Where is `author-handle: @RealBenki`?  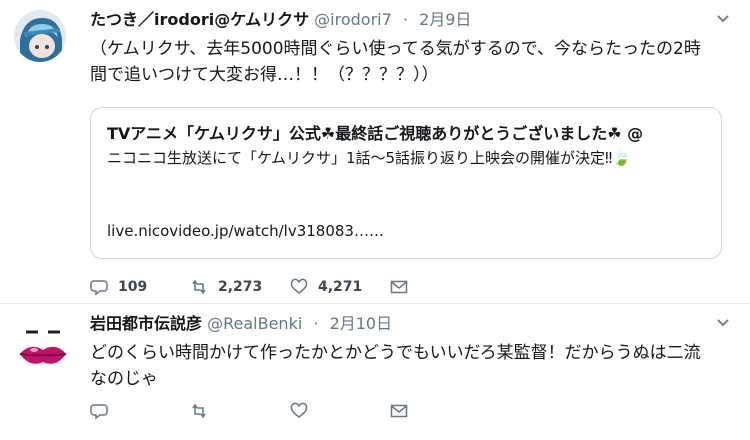 author-handle: @RealBenki is located at coordinates (254, 323).